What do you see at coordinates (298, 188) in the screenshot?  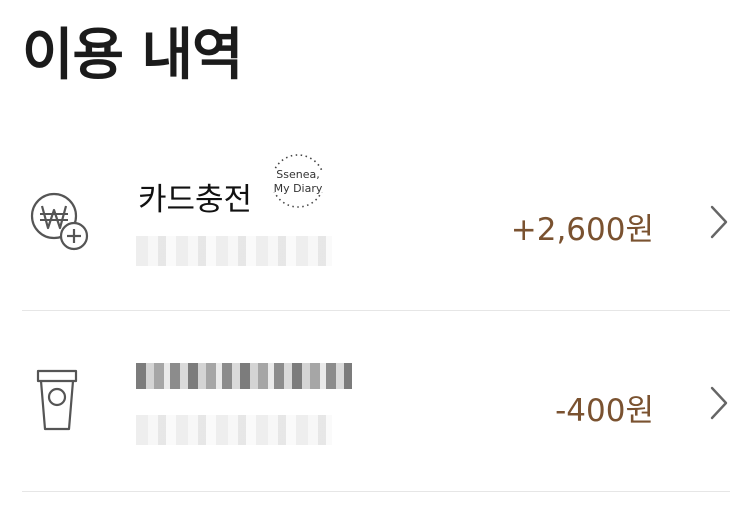 I see `svg-text: My Diary` at bounding box center [298, 188].